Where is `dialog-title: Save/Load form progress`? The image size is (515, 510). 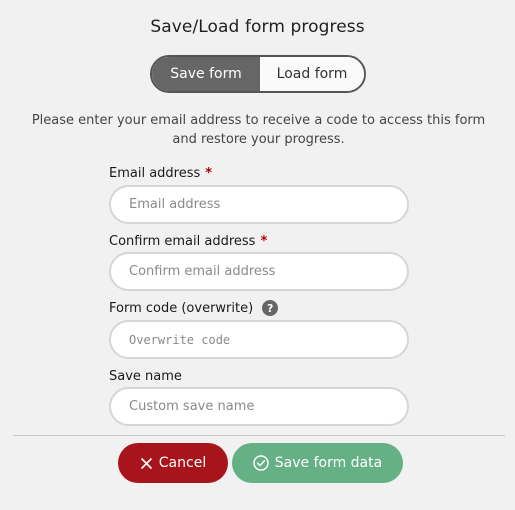
dialog-title: Save/Load form progress is located at coordinates (257, 27).